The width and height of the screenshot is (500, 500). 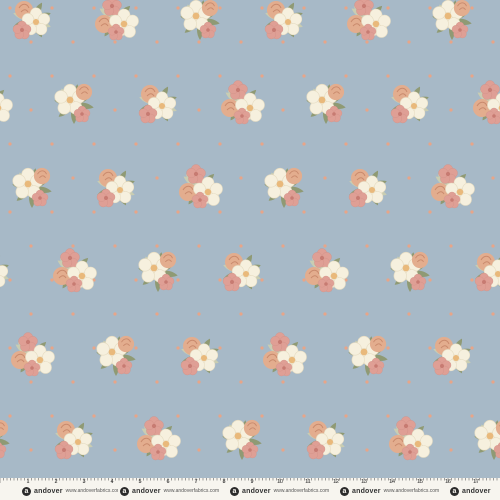 I want to click on selvage-brand: a andover, so click(x=470, y=491).